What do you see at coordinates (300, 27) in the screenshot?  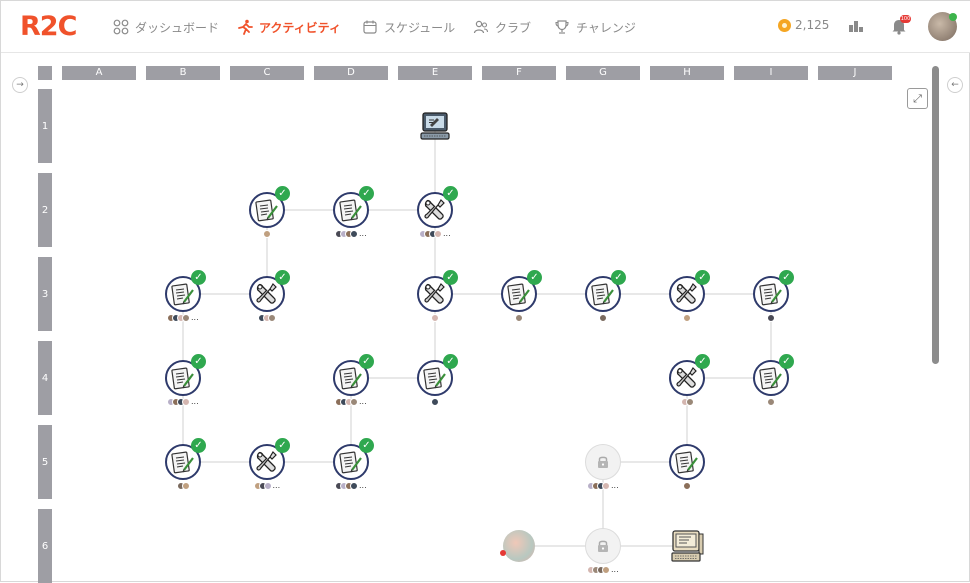 I see `nav-activity-label: アクティビティ` at bounding box center [300, 27].